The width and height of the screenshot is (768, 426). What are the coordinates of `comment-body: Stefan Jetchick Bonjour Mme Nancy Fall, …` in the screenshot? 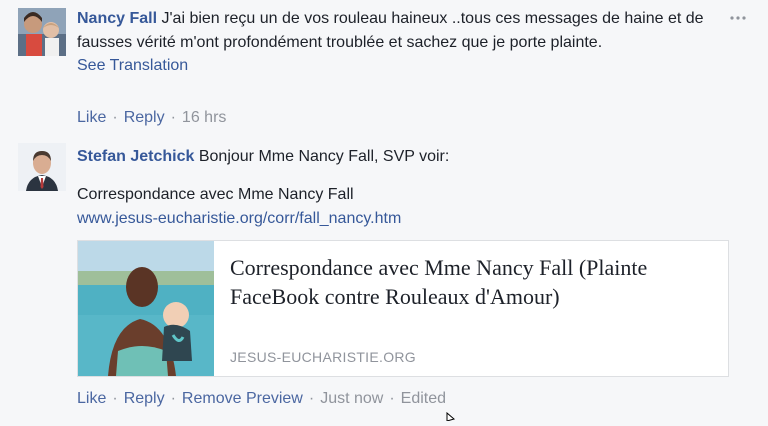 It's located at (402, 157).